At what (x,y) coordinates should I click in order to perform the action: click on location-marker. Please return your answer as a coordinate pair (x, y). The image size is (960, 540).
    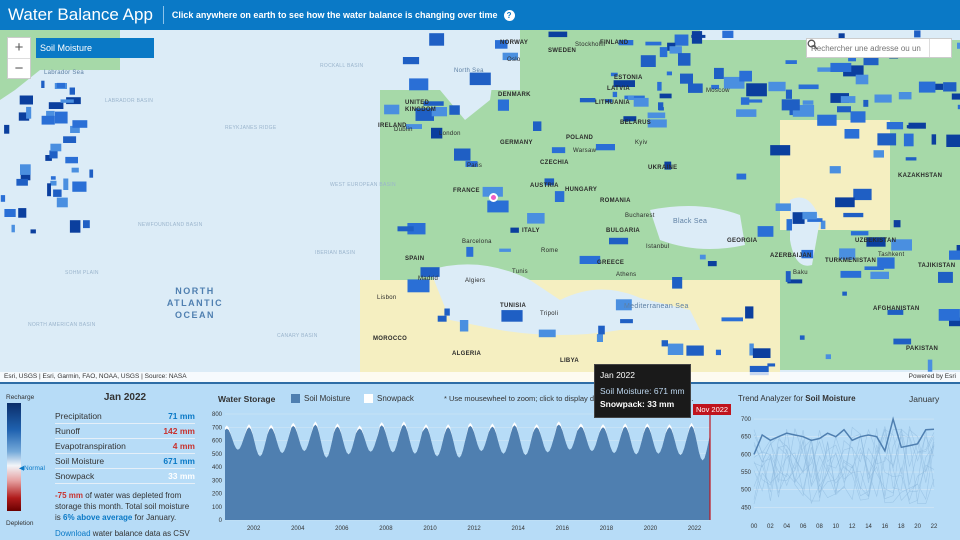
    Looking at the image, I should click on (493, 197).